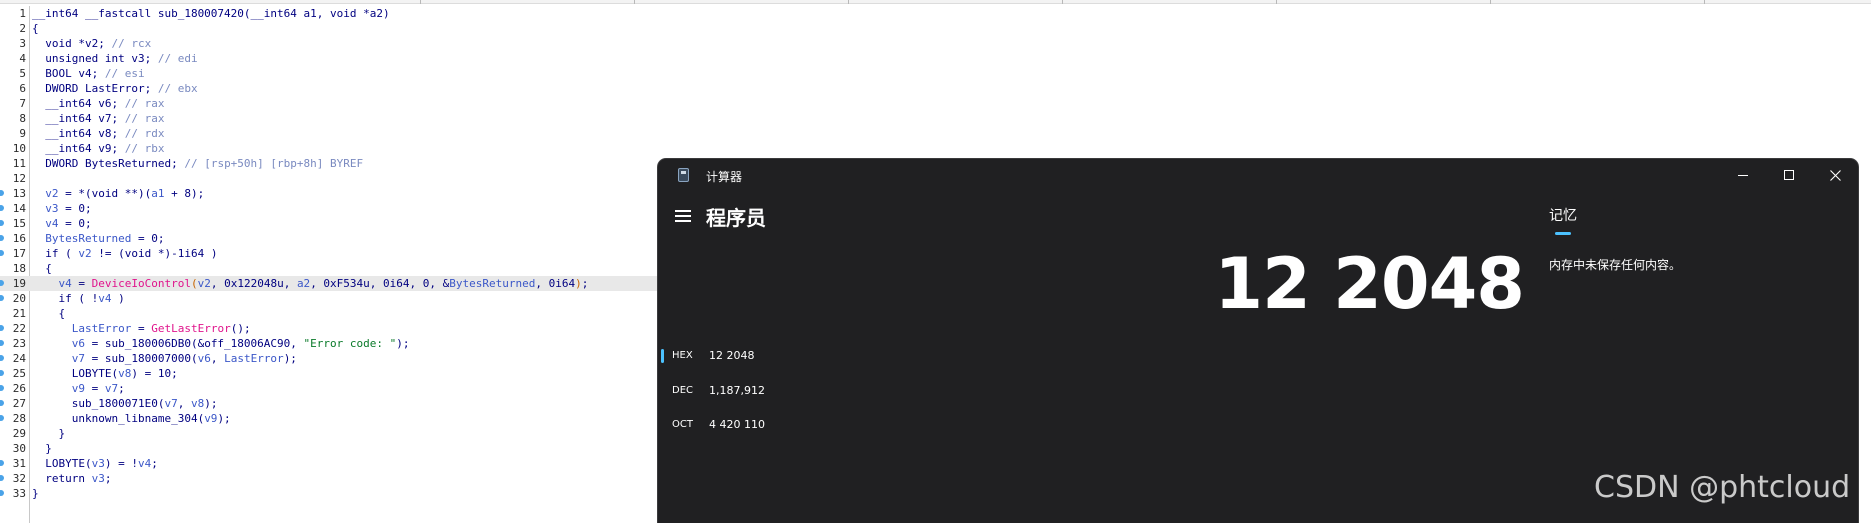 The height and width of the screenshot is (523, 1871). Describe the element at coordinates (350, 373) in the screenshot. I see `code-line: 25 LOBYTE(v8) = 10;` at that location.